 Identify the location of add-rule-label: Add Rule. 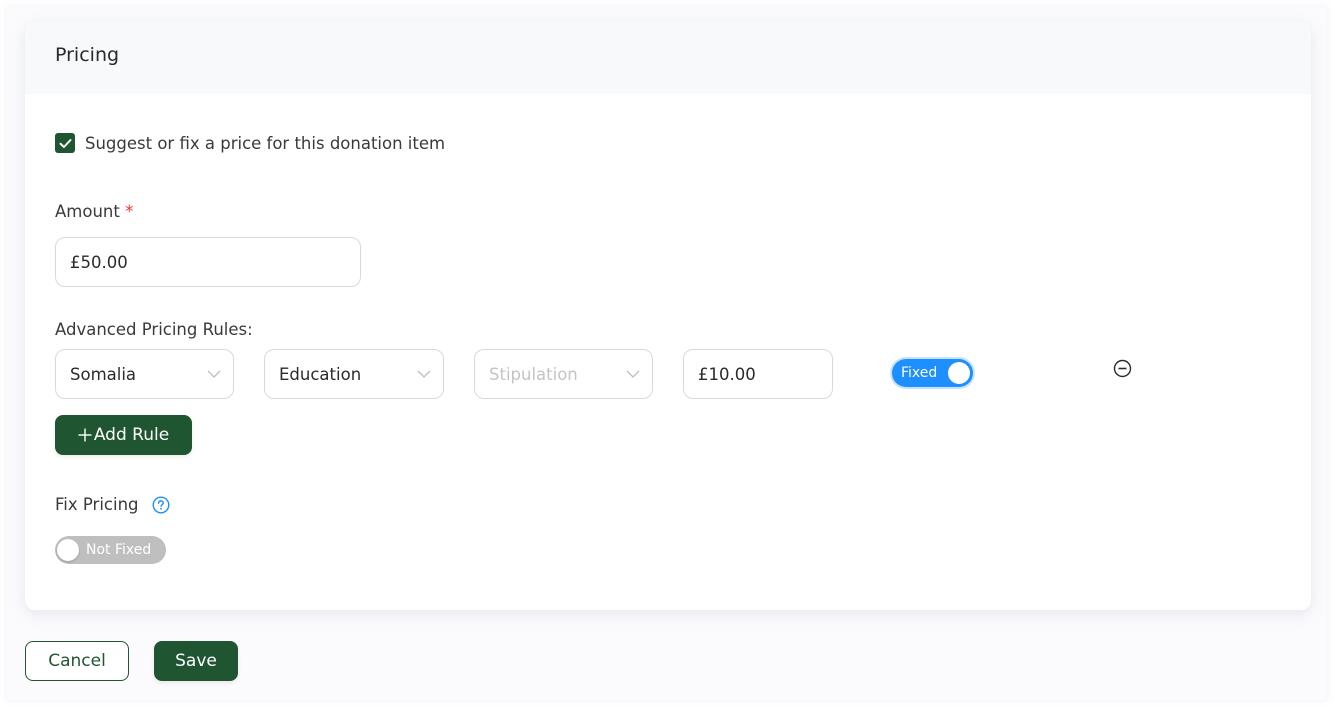
(131, 435).